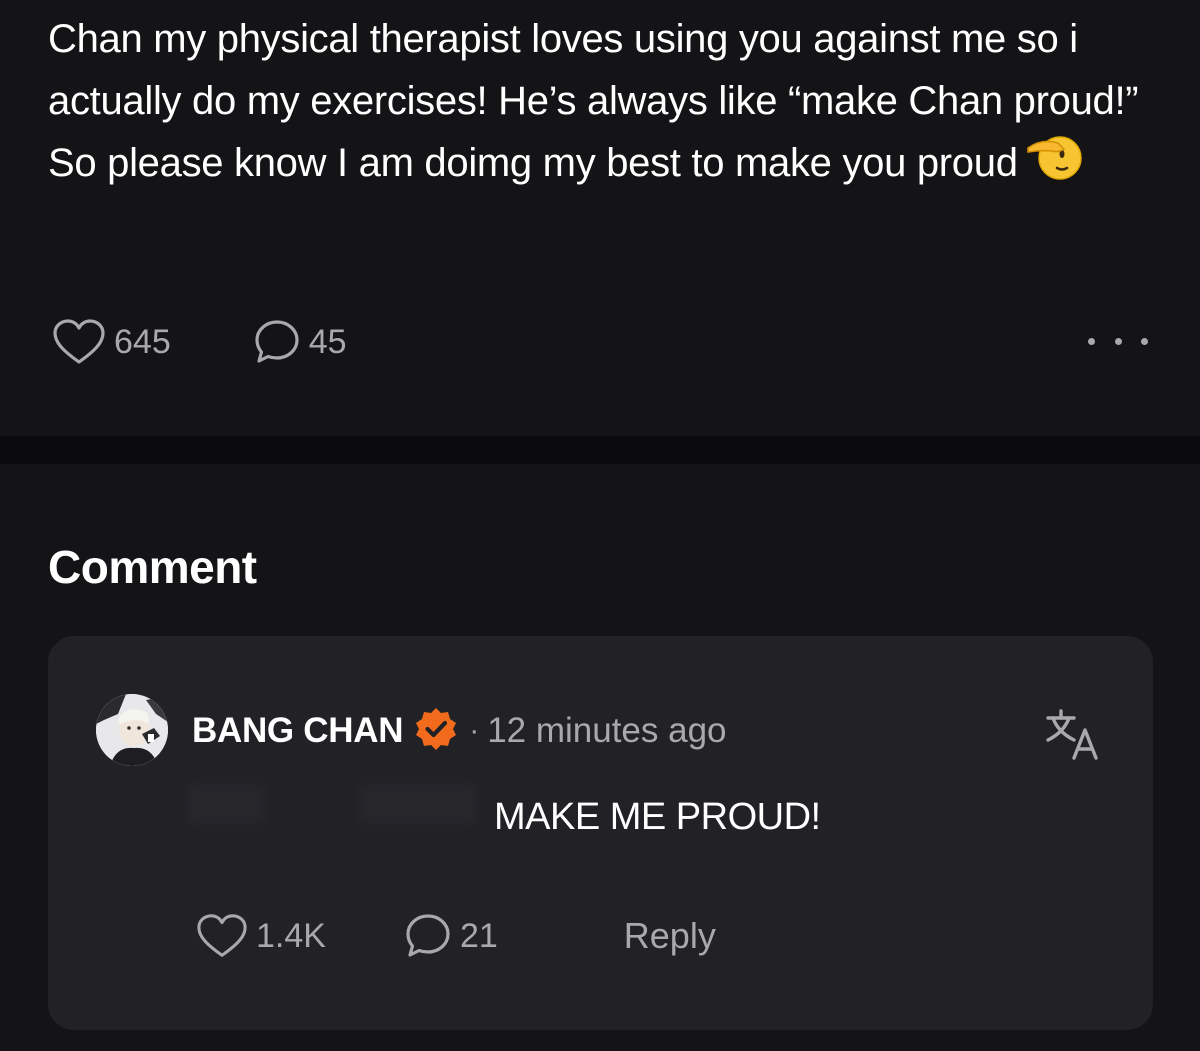 The width and height of the screenshot is (1200, 1051). What do you see at coordinates (291, 935) in the screenshot?
I see `comment-like-count: 1.4K` at bounding box center [291, 935].